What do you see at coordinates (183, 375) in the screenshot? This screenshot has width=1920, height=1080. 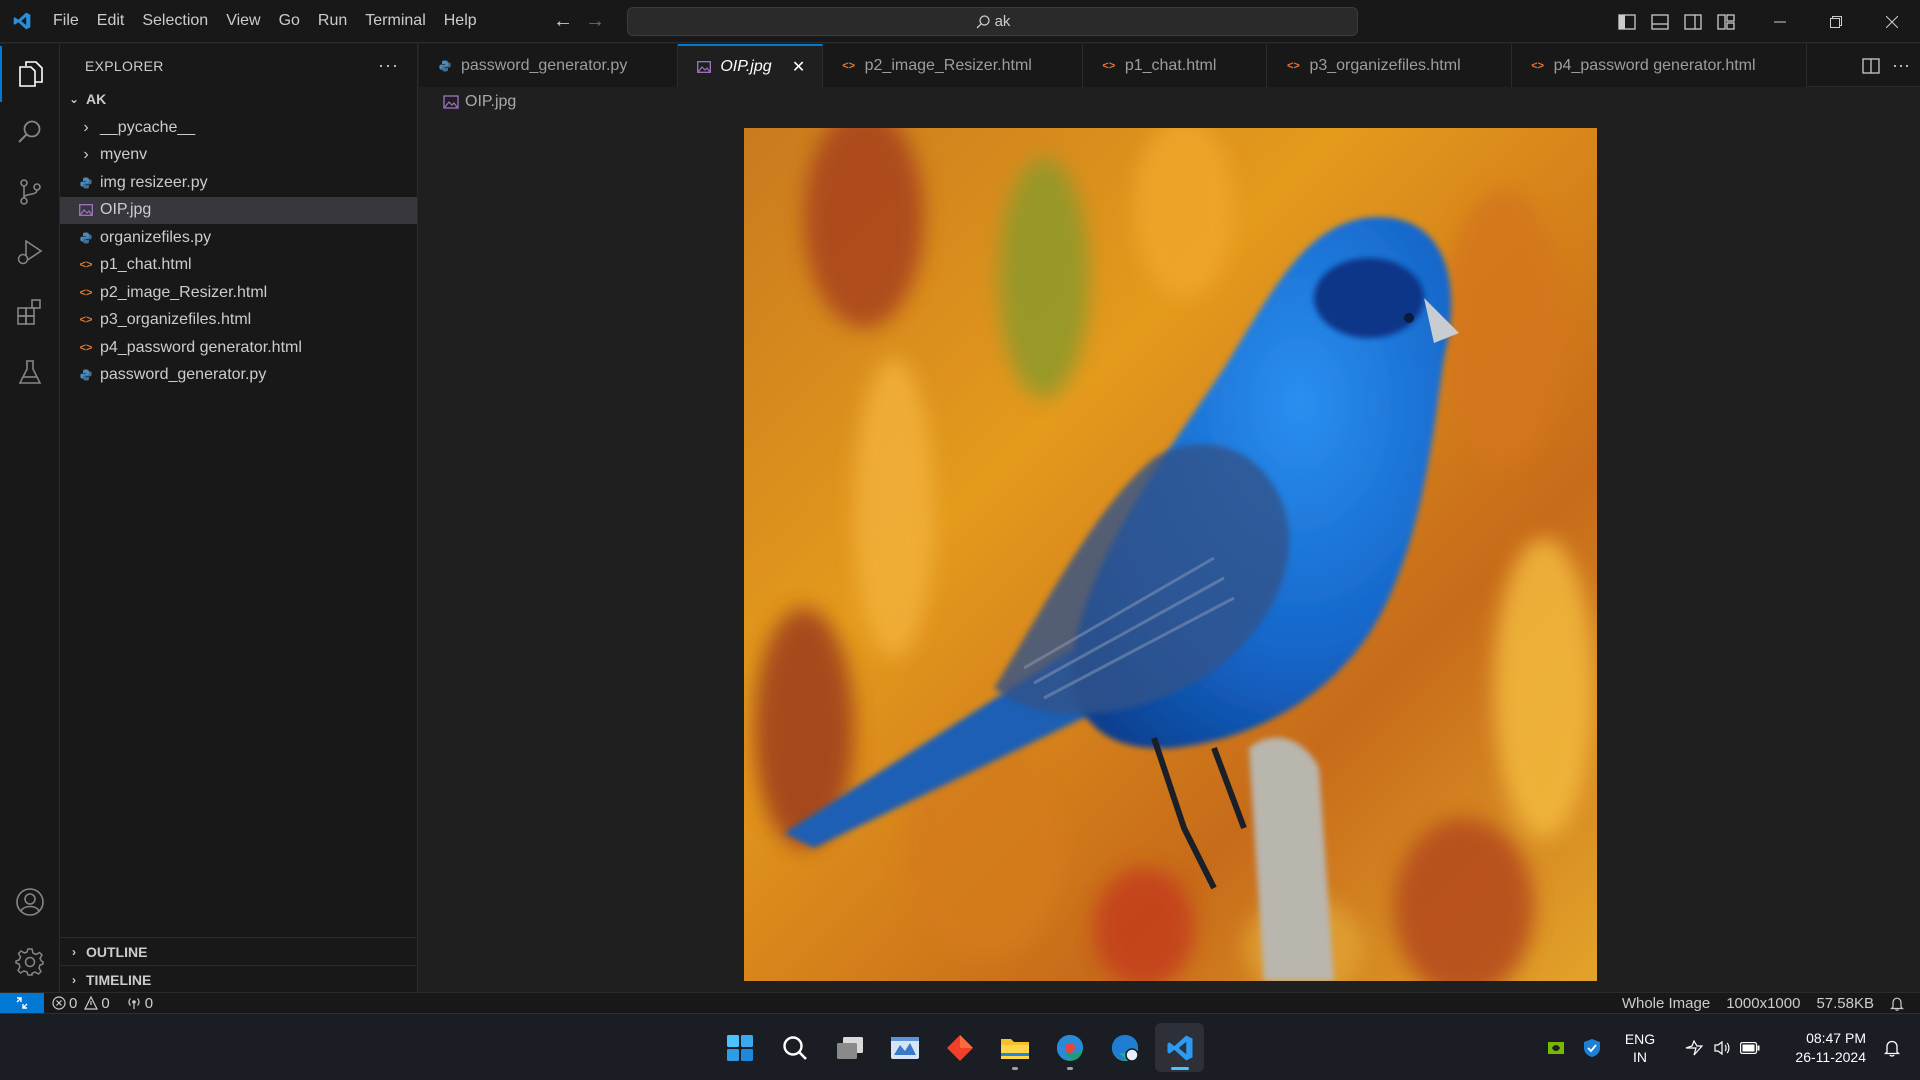 I see `tree-item-label: password_generator.py` at bounding box center [183, 375].